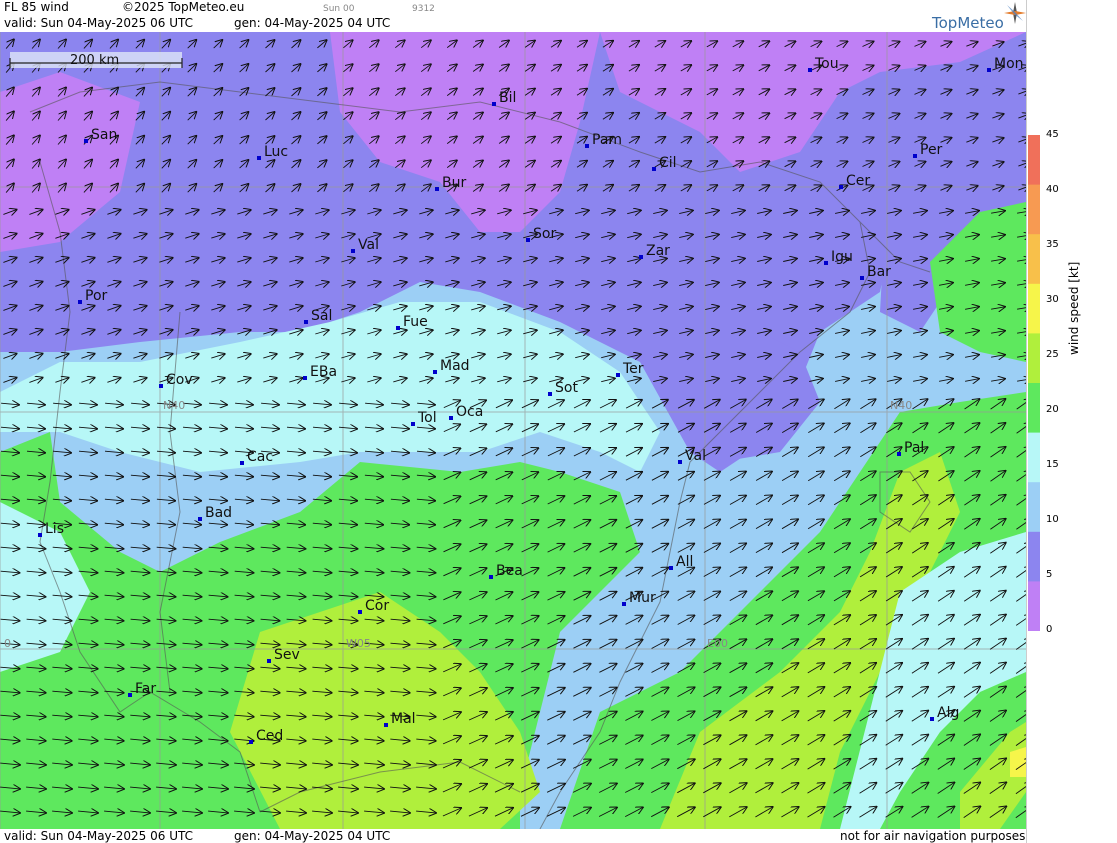 The height and width of the screenshot is (843, 1117). What do you see at coordinates (901, 405) in the screenshot?
I see `grid-label-n40-east: N40` at bounding box center [901, 405].